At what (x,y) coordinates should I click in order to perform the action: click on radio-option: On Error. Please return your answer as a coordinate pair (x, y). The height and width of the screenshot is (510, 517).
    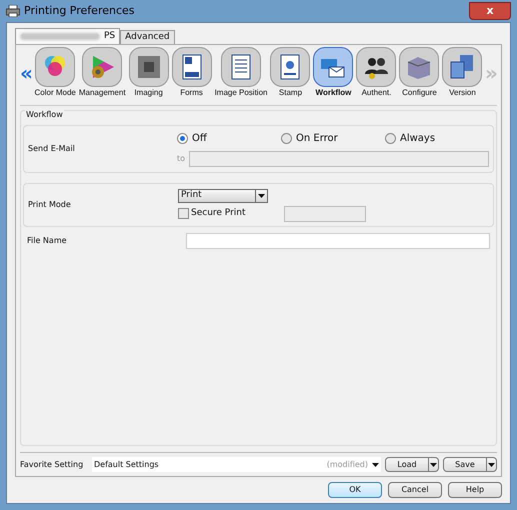
    Looking at the image, I should click on (333, 138).